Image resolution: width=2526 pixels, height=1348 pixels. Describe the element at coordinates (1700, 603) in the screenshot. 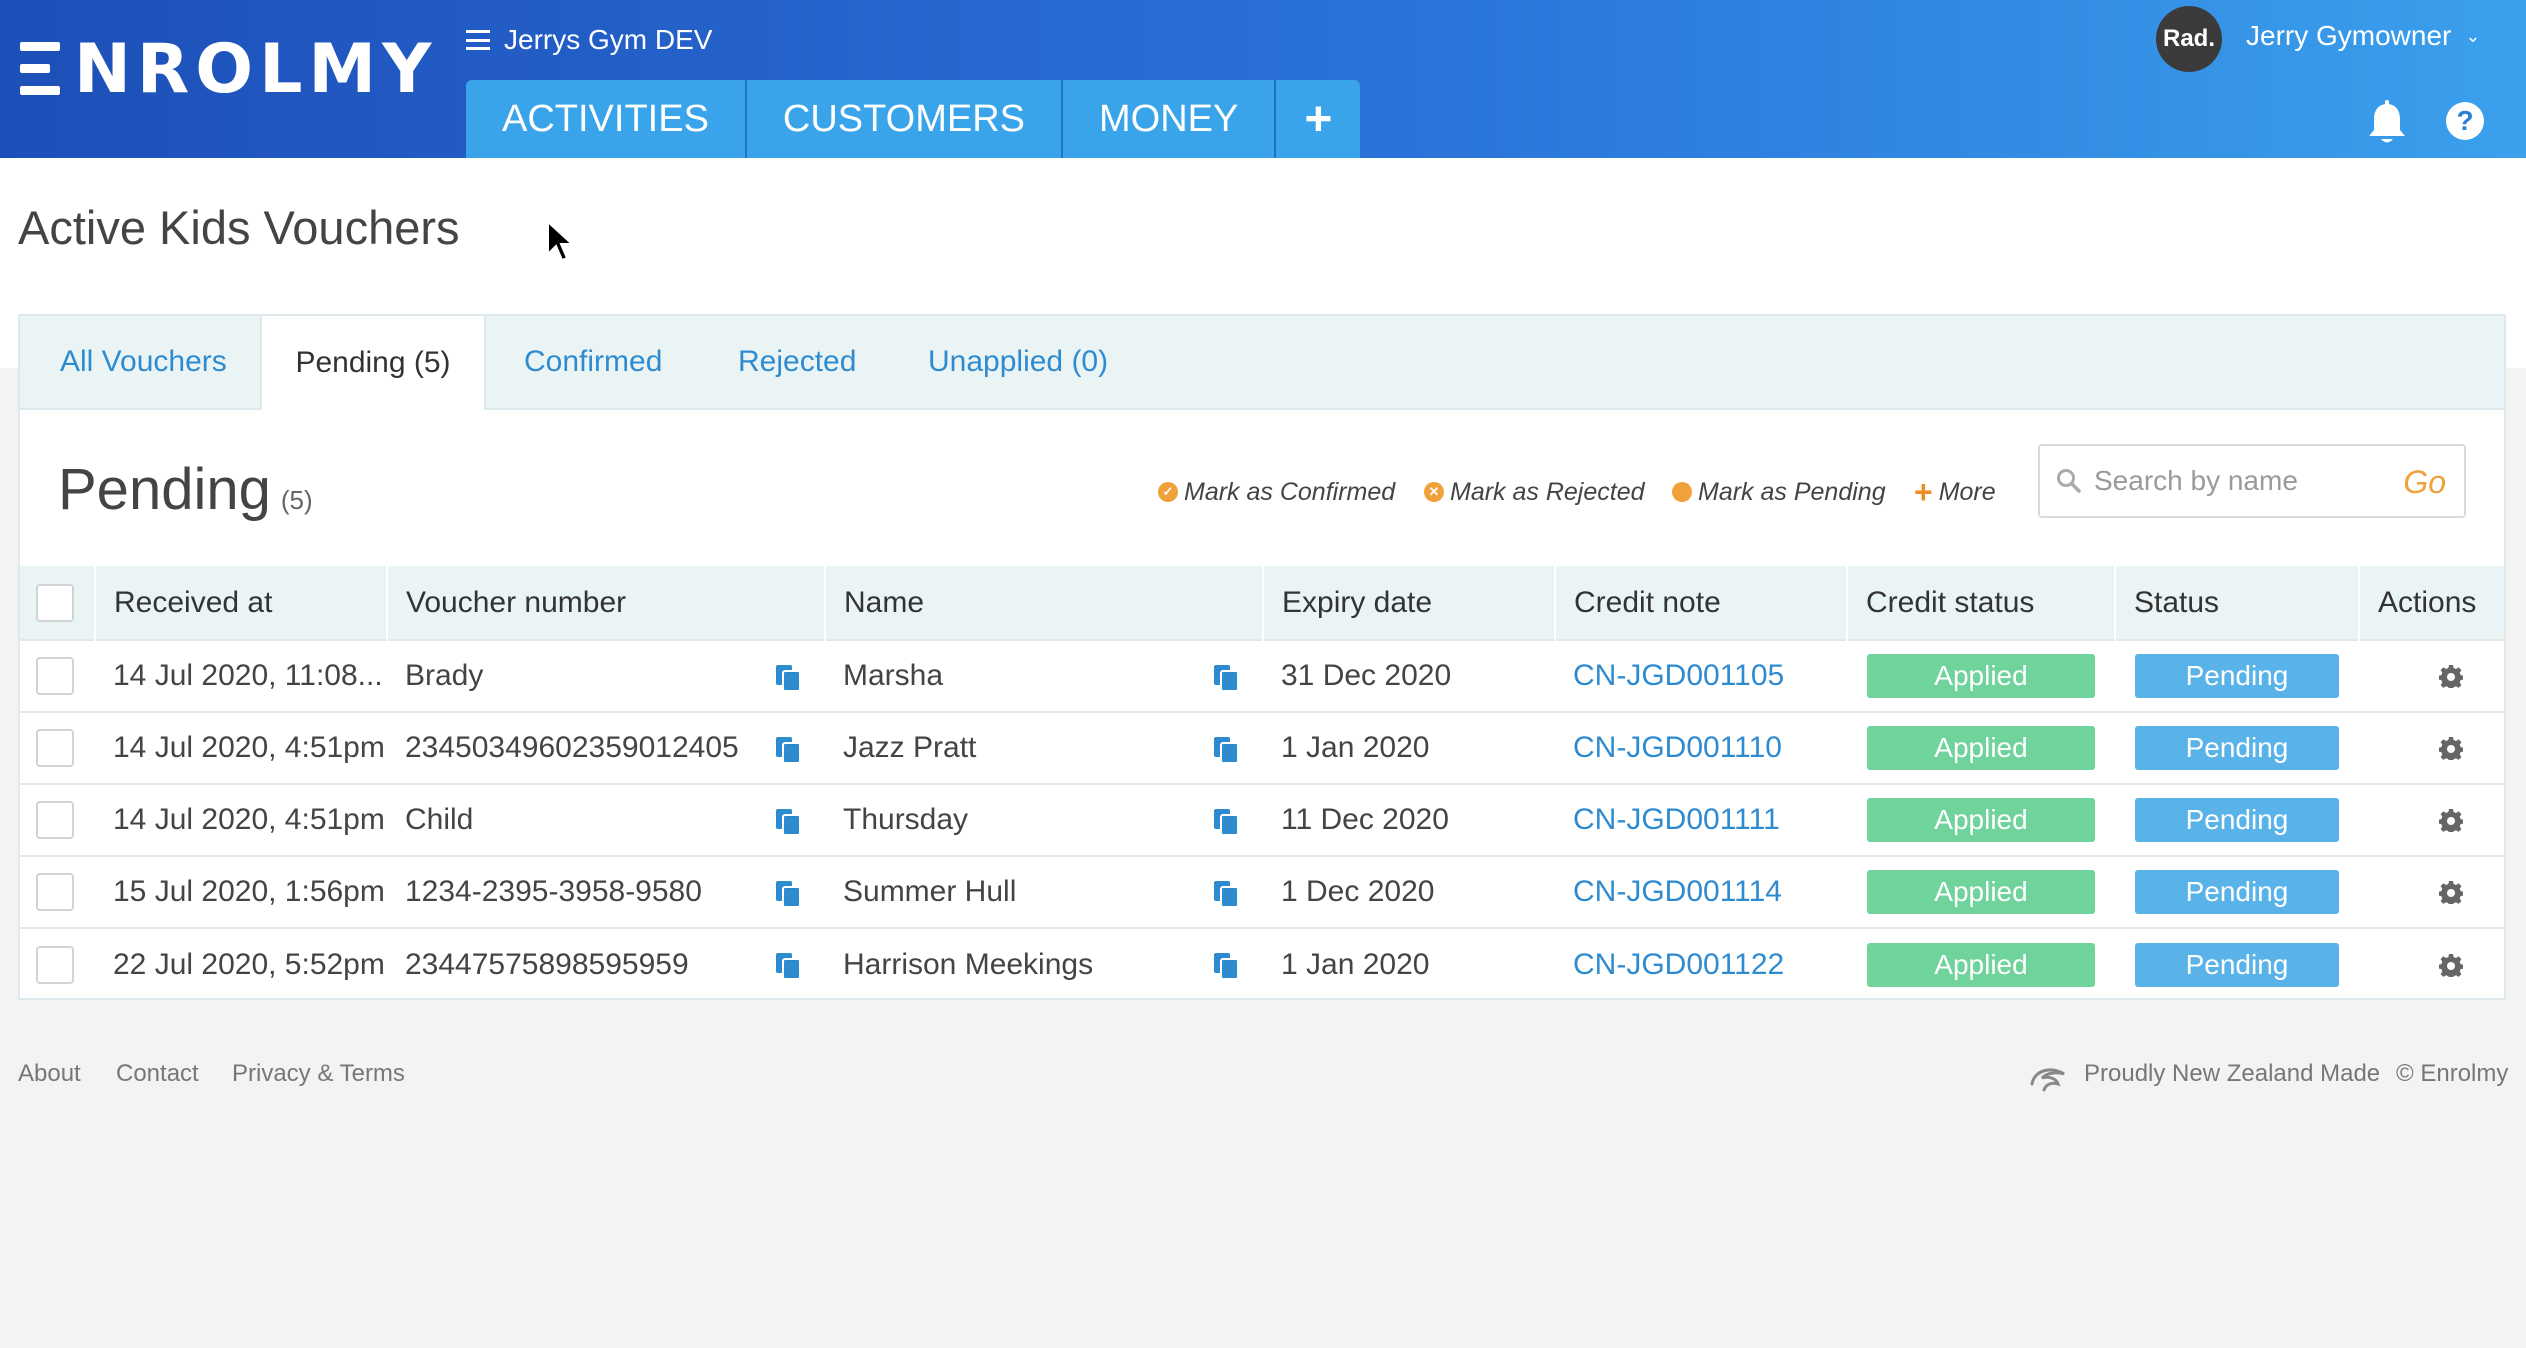

I see `header-credit-note: Credit note` at that location.